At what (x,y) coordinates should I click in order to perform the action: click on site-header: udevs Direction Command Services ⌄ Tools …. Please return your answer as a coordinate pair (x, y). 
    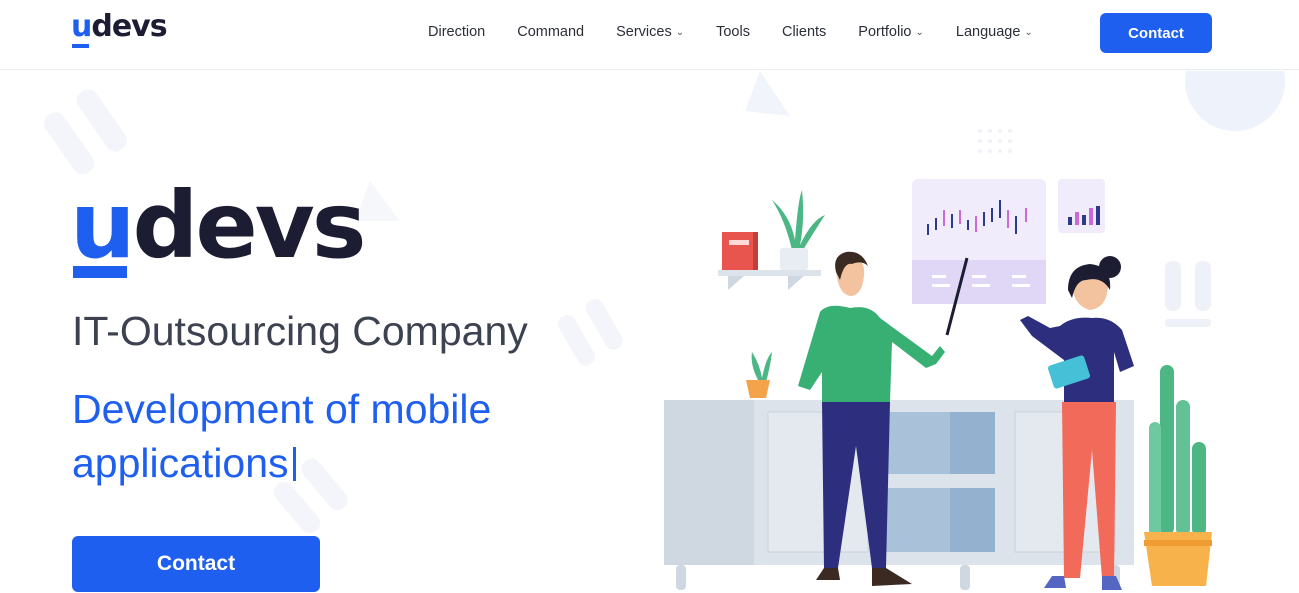
    Looking at the image, I should click on (649, 35).